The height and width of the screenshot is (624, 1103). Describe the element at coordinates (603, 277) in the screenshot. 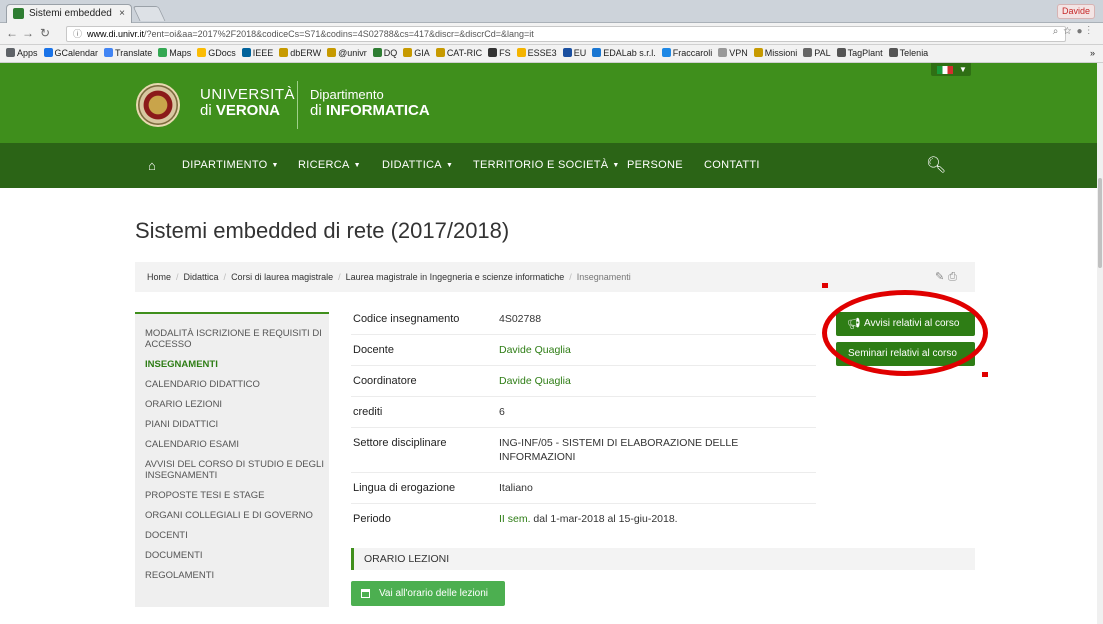

I see `breadcrumb-item: Insegnamenti` at that location.